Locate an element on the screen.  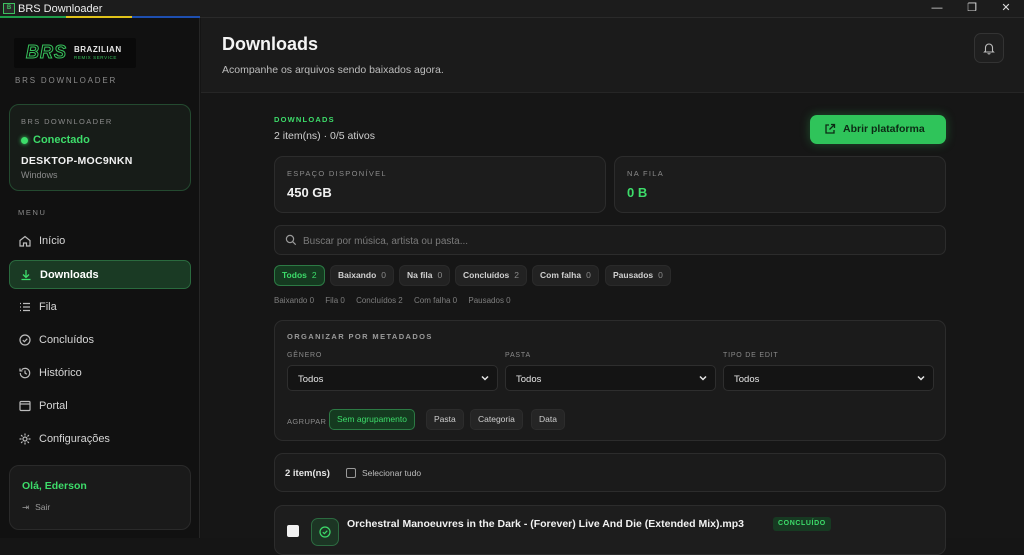
folder-select: Todos is located at coordinates (610, 378).